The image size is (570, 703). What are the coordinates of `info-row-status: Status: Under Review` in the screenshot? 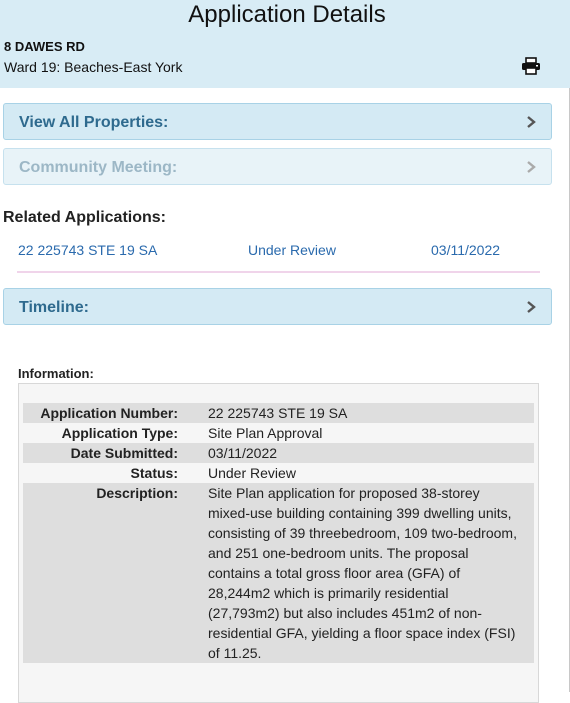 It's located at (278, 473).